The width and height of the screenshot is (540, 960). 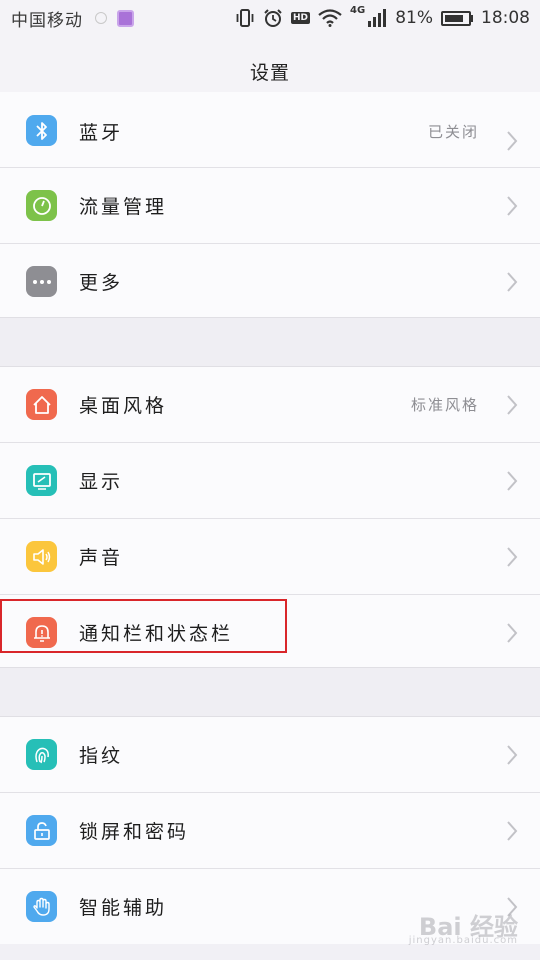 What do you see at coordinates (444, 405) in the screenshot?
I see `desktop-style-value: 标准风格` at bounding box center [444, 405].